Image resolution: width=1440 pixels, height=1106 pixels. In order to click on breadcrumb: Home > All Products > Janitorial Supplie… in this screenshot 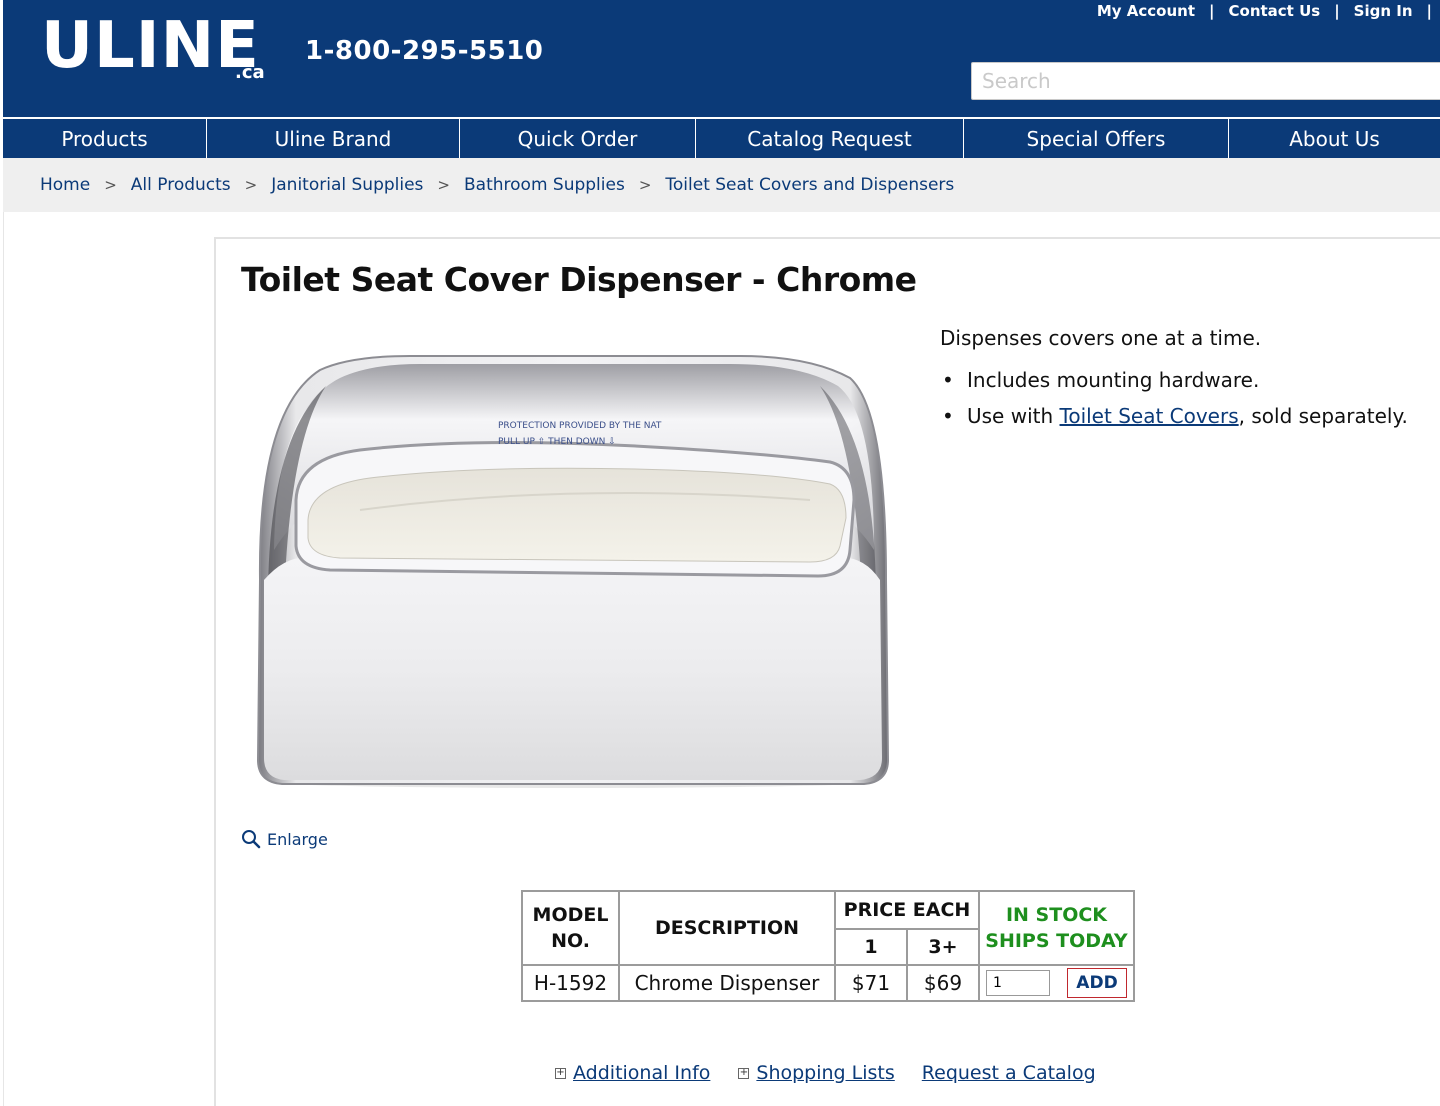, I will do `click(721, 185)`.